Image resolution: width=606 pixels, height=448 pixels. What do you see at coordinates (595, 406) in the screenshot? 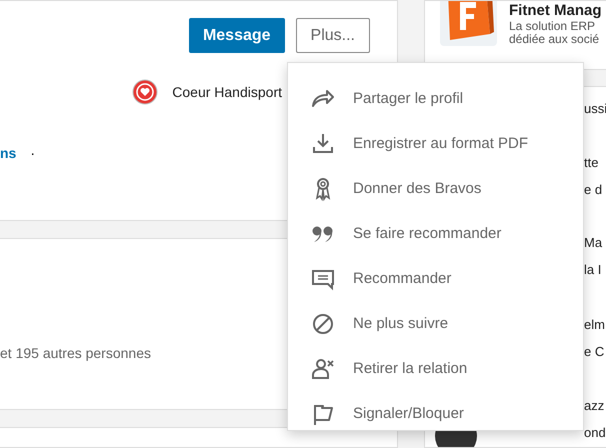
I see `person-name: azz` at bounding box center [595, 406].